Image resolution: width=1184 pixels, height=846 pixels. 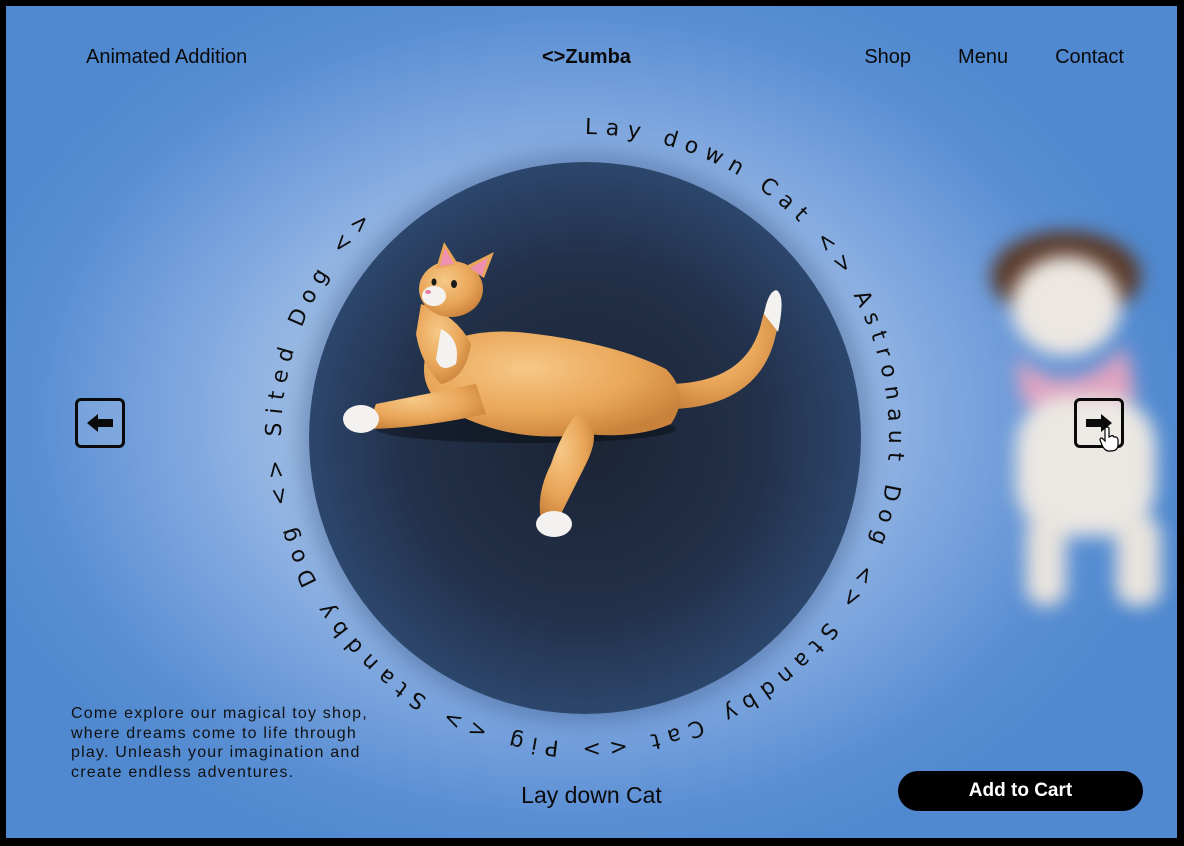 What do you see at coordinates (586, 57) in the screenshot?
I see `brand-logo: <>Zumba` at bounding box center [586, 57].